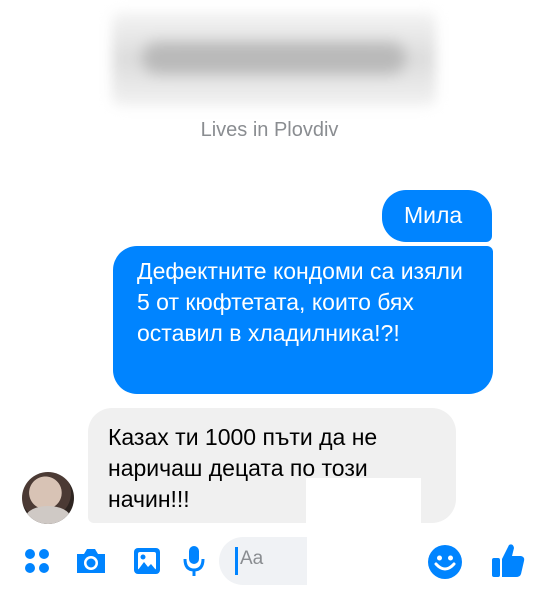 The height and width of the screenshot is (600, 539). What do you see at coordinates (508, 560) in the screenshot?
I see `thumbs-up-icon` at bounding box center [508, 560].